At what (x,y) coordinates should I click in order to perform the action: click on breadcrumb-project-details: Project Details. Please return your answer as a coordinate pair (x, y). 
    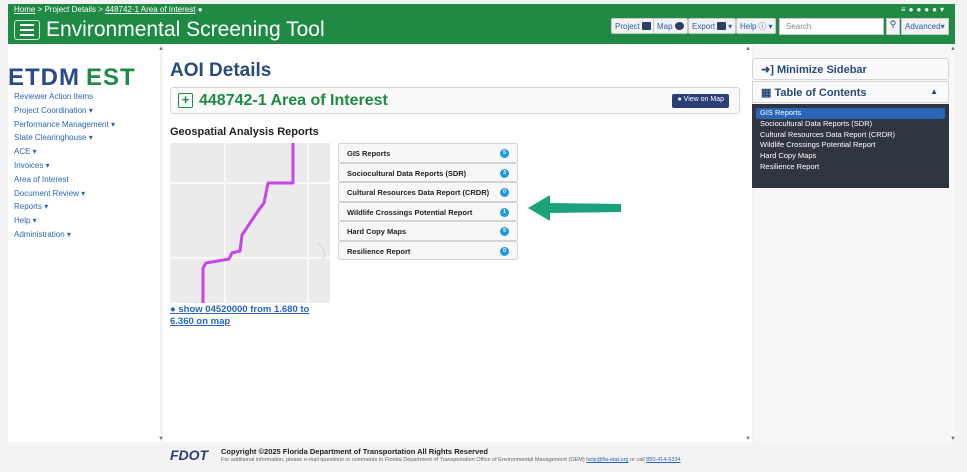
    Looking at the image, I should click on (70, 9).